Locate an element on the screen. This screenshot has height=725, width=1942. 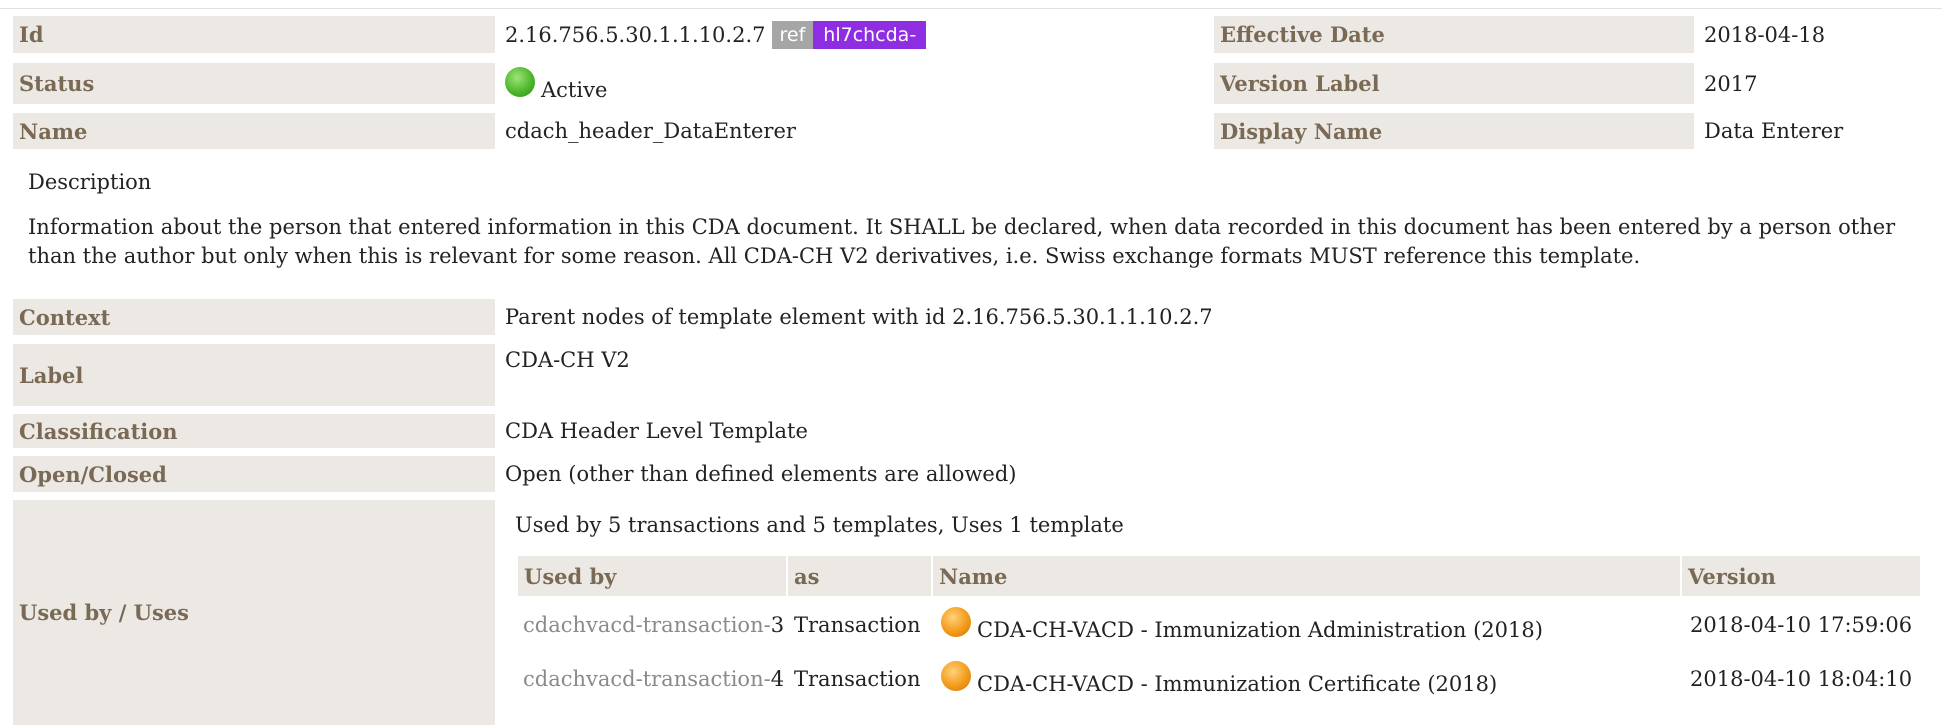
col-header-as: as is located at coordinates (859, 576).